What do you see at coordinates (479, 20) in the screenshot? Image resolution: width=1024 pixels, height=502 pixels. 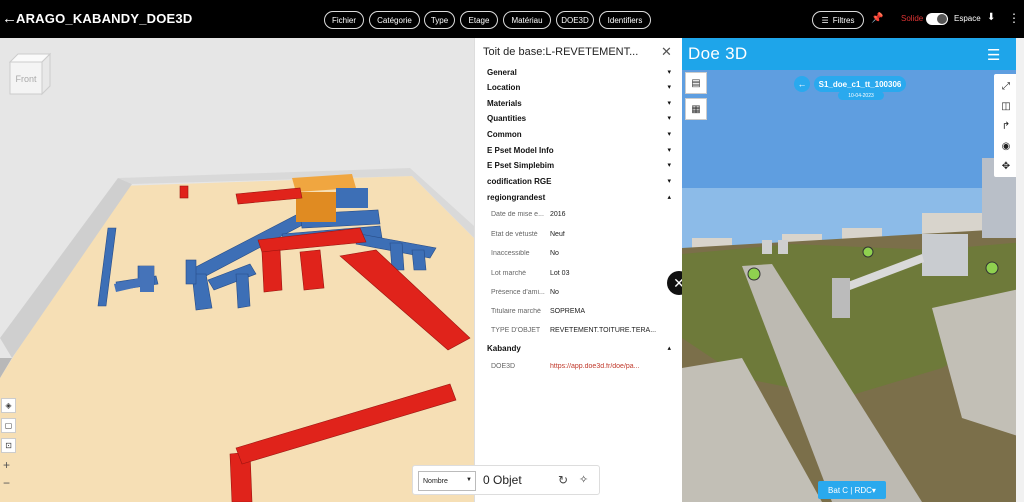 I see `filter-chip-etage: Etage` at bounding box center [479, 20].